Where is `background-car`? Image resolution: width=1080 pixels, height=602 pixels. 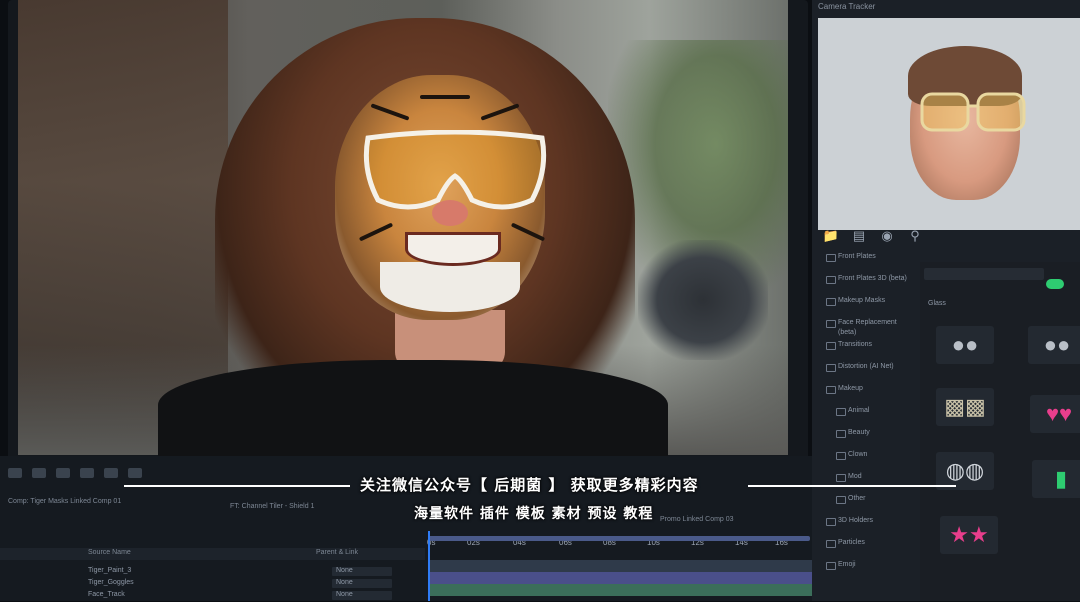
background-car is located at coordinates (703, 300).